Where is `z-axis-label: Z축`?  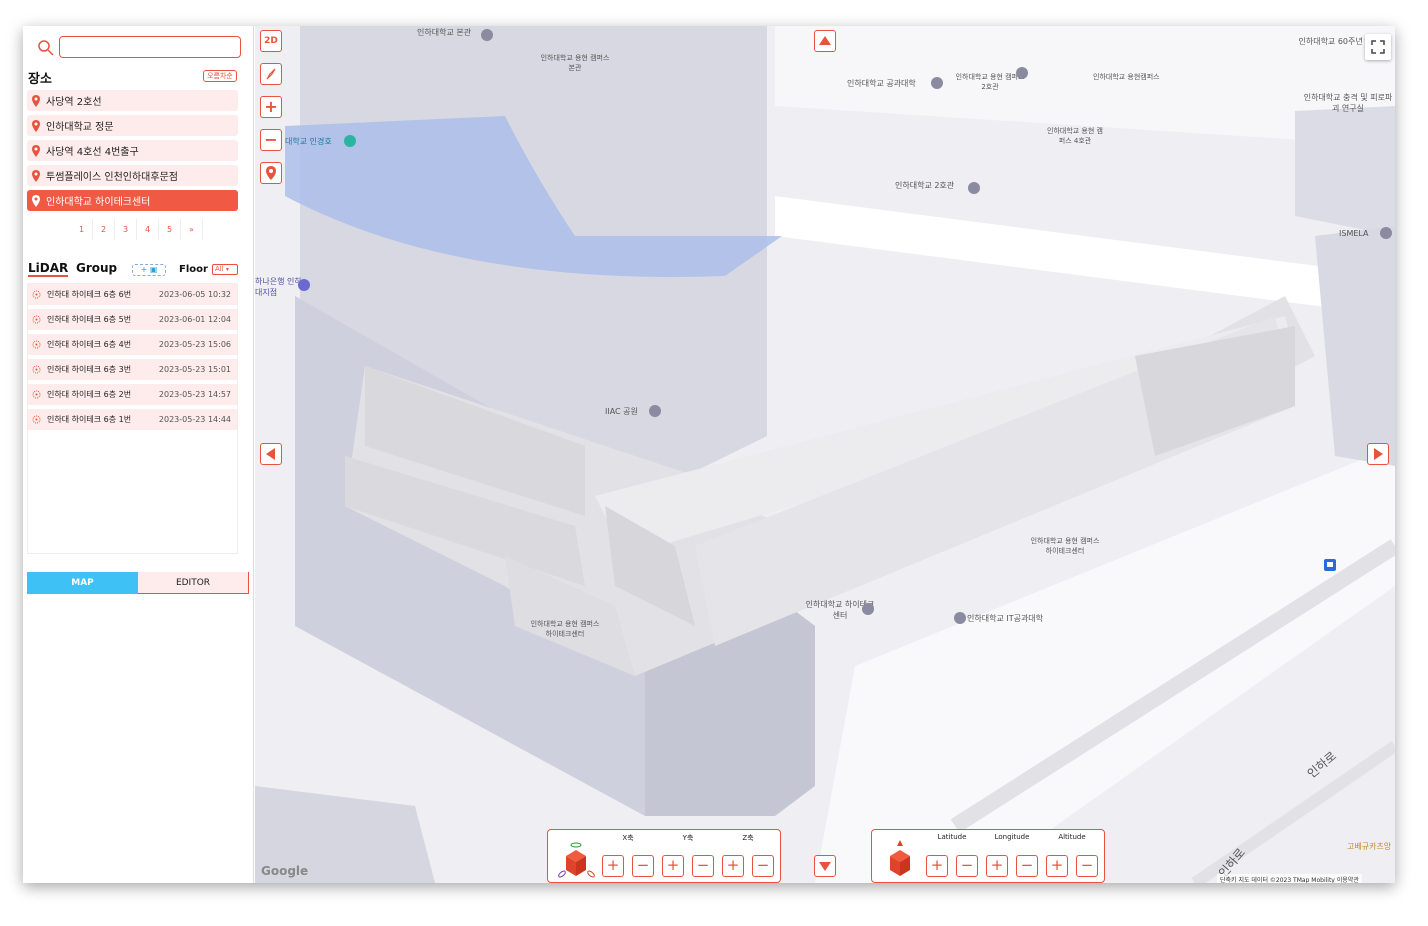
z-axis-label: Z축 is located at coordinates (748, 838).